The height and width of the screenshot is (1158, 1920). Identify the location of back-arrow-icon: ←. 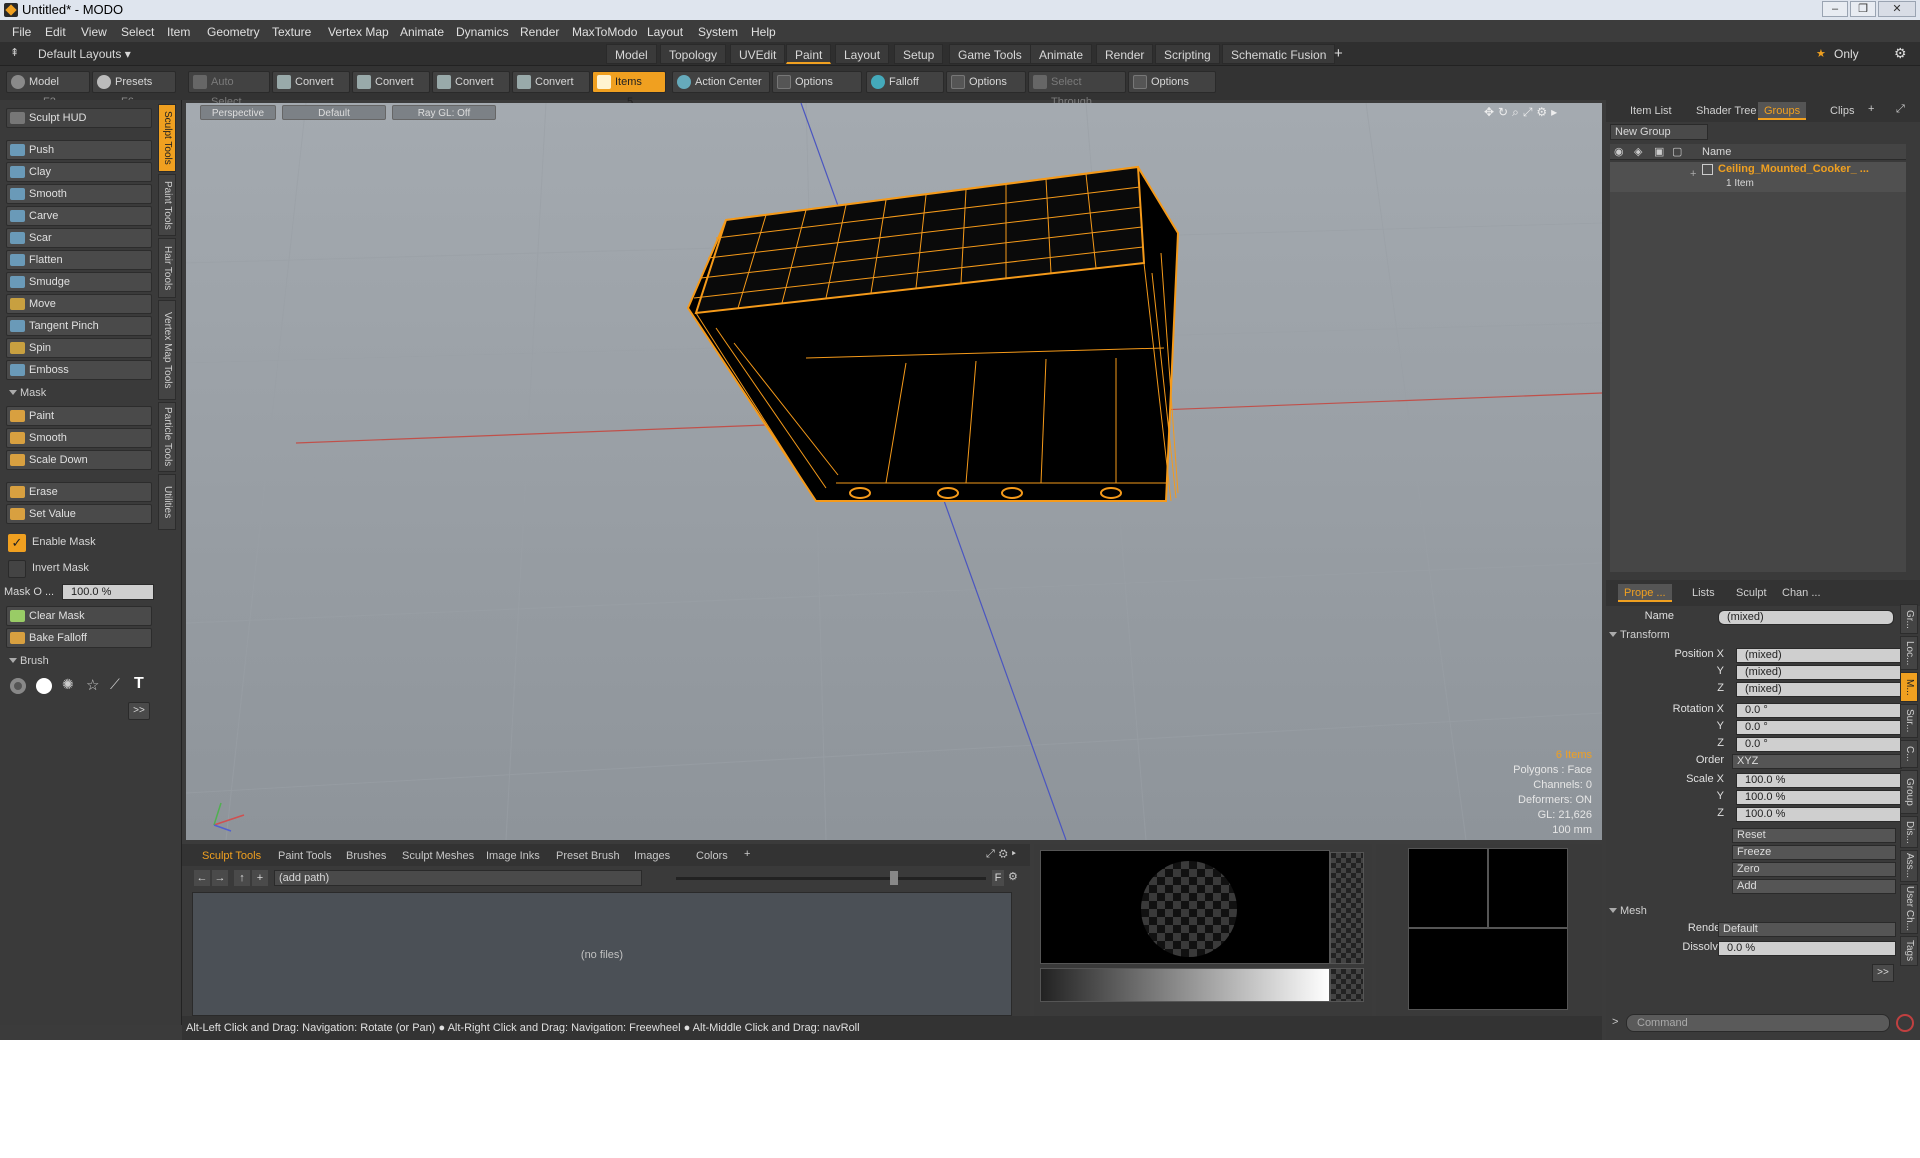
(202, 878).